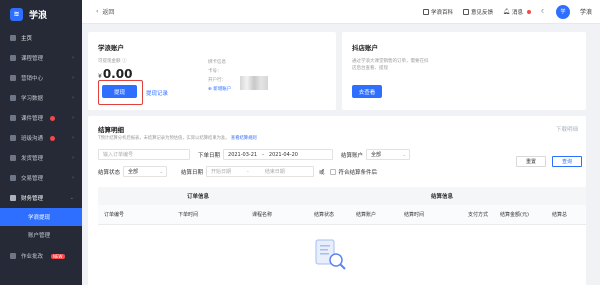  Describe the element at coordinates (586, 11) in the screenshot. I see `user-name: 学浪` at that location.